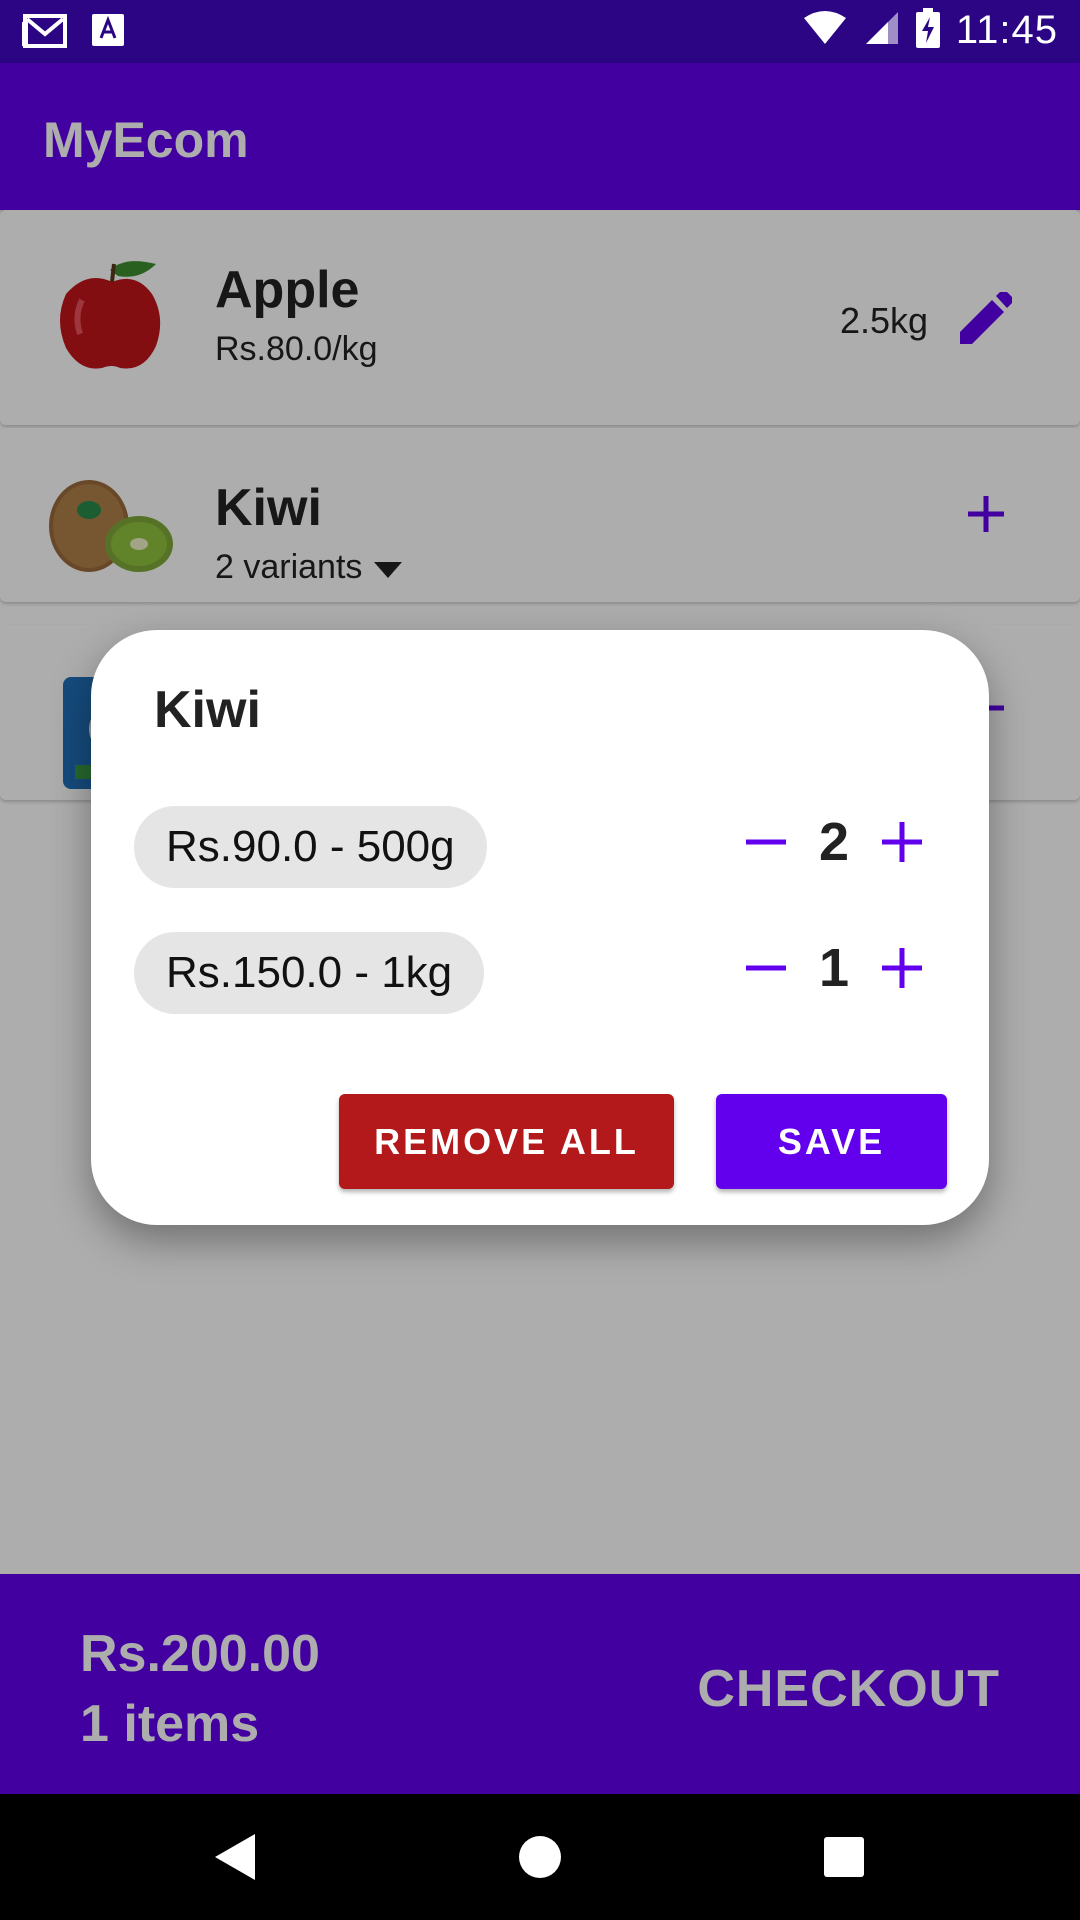 This screenshot has height=1920, width=1080. What do you see at coordinates (844, 1859) in the screenshot?
I see `recents-icon` at bounding box center [844, 1859].